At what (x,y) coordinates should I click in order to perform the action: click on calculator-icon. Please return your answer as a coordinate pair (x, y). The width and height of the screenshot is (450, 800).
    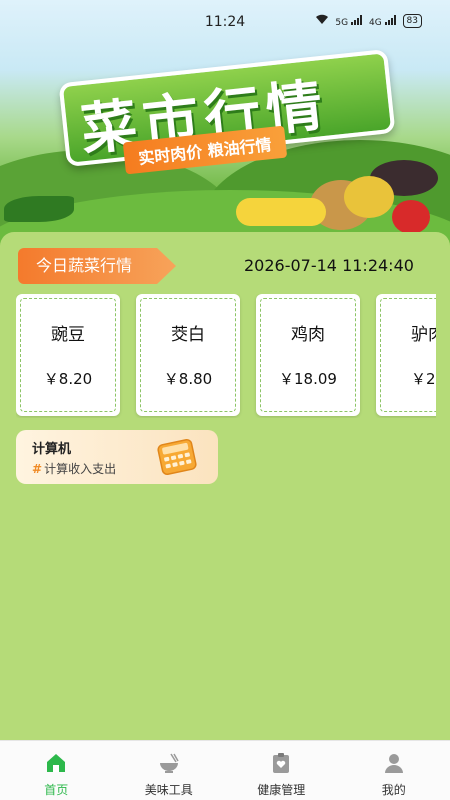
    Looking at the image, I should click on (177, 457).